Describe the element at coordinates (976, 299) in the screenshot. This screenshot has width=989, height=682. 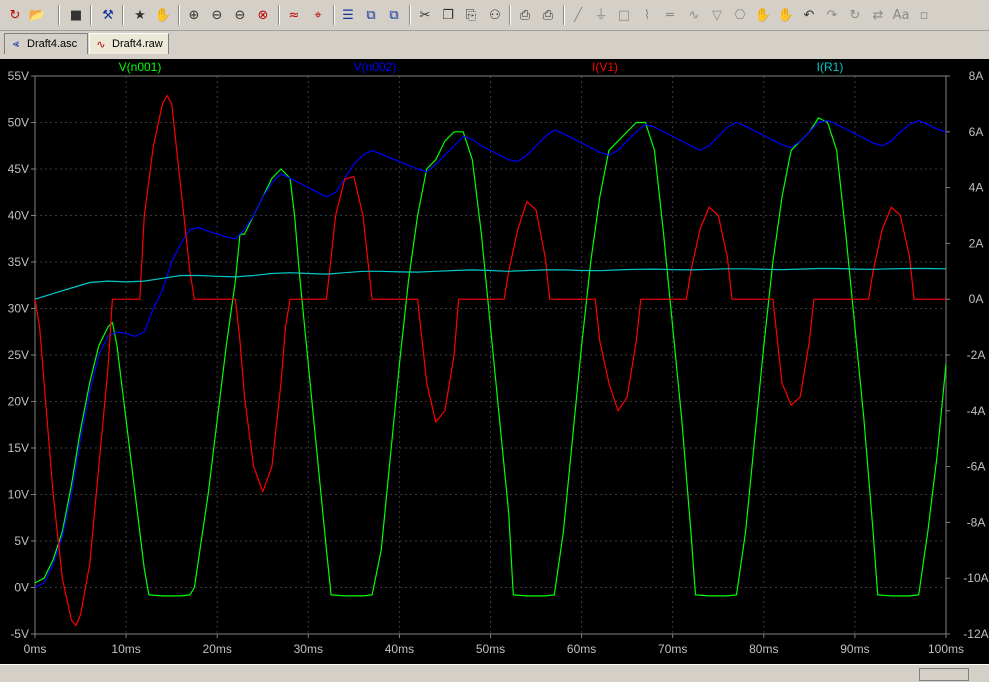
I see `y-right-tick-label: 0A` at that location.